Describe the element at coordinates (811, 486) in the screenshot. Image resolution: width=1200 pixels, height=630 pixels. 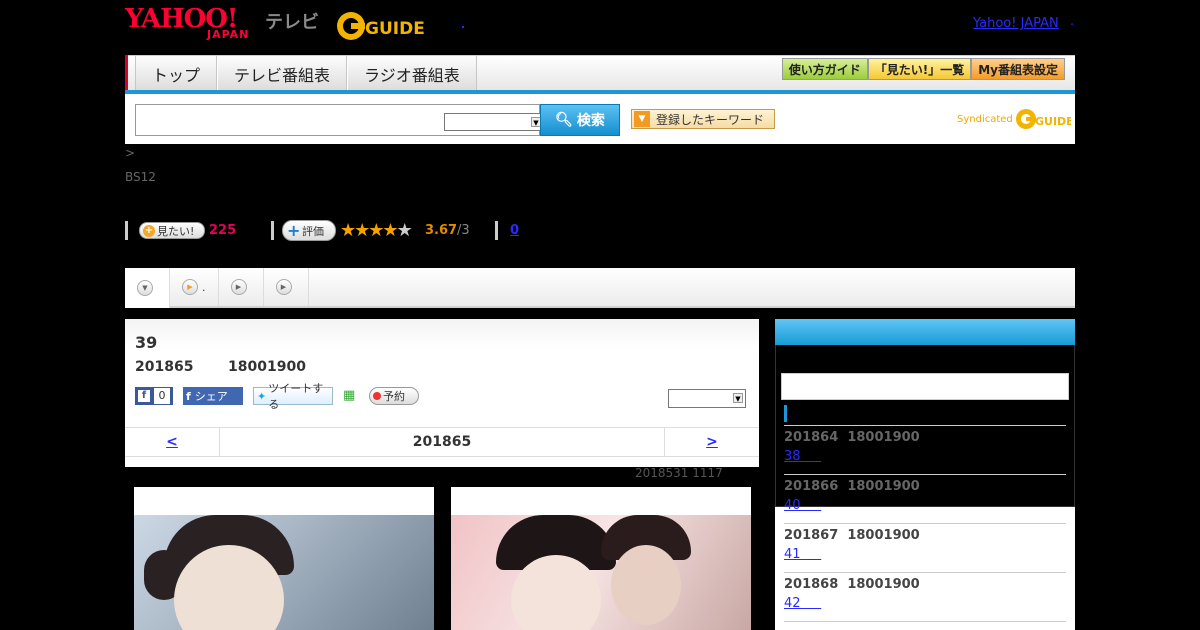
I see `sidebar-episode-date: 201866` at that location.